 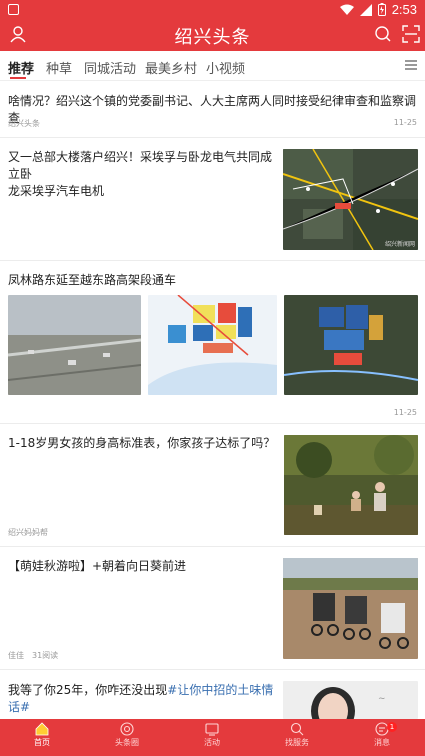 What do you see at coordinates (45, 655) in the screenshot?
I see `news-read-count: 31阅读` at bounding box center [45, 655].